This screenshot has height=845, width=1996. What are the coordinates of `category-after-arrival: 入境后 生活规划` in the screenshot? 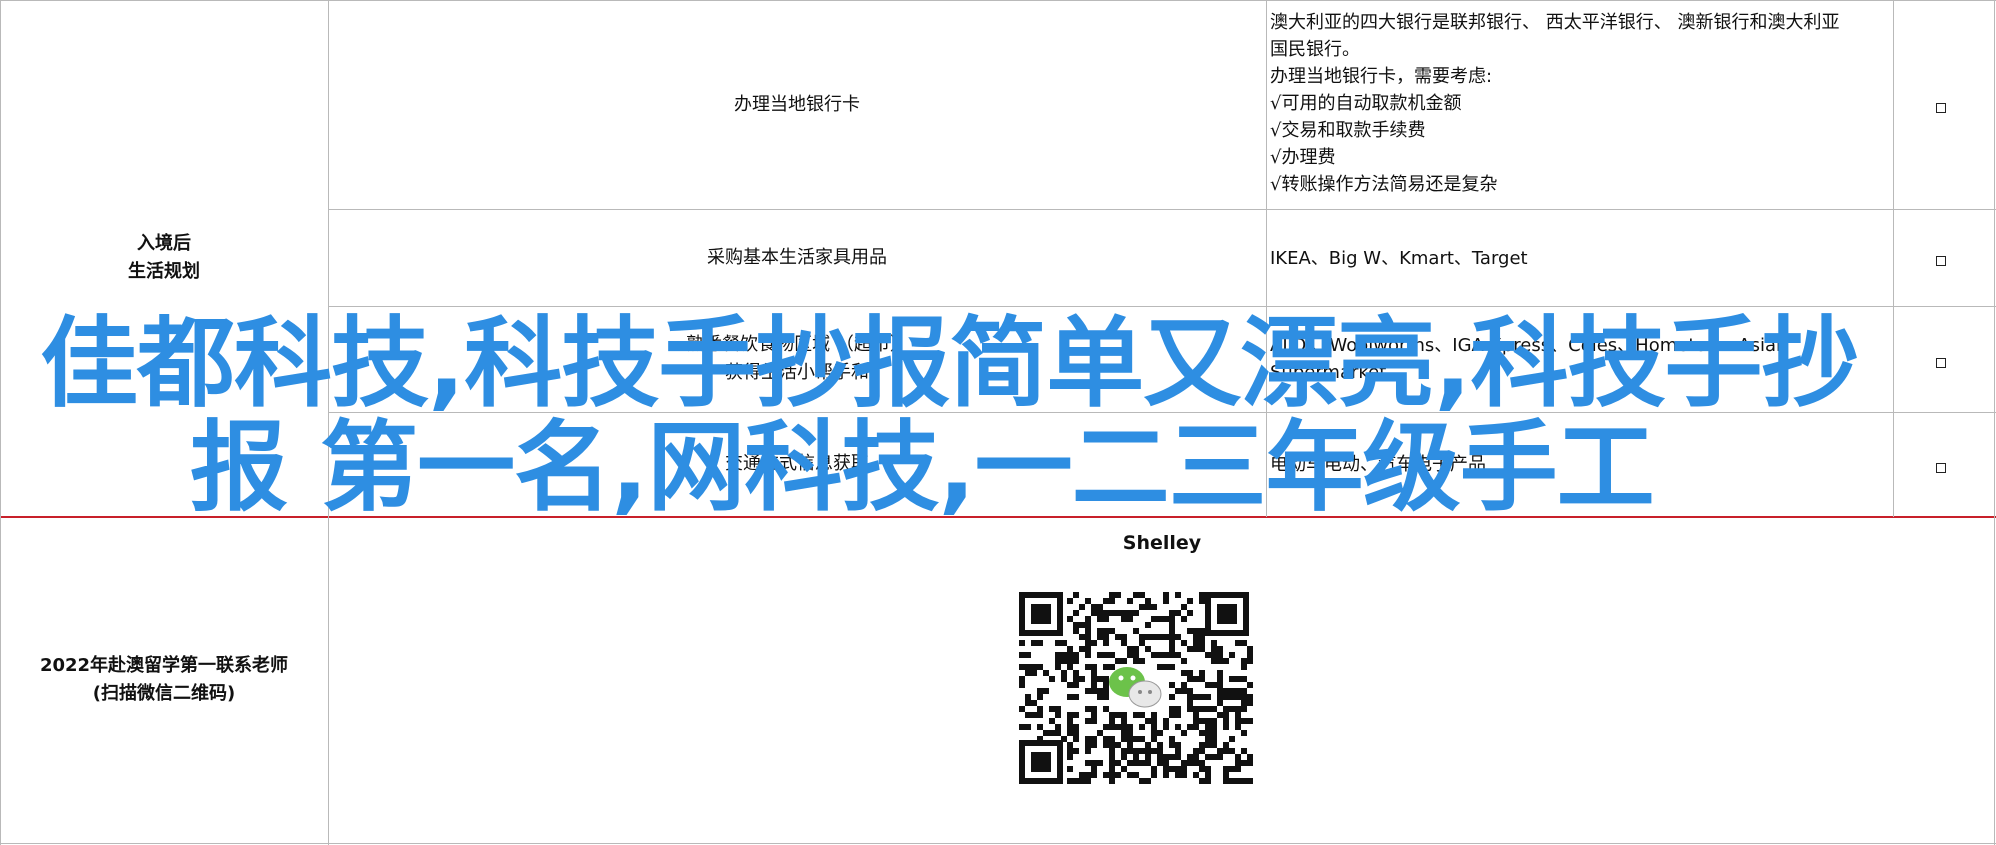 It's located at (164, 257).